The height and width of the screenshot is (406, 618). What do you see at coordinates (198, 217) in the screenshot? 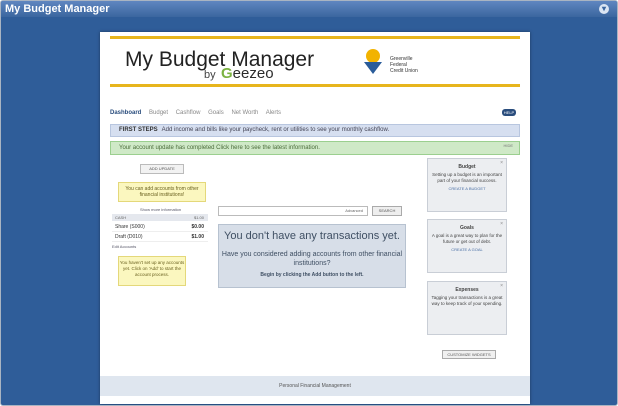
I see `cash-total: $1.00` at bounding box center [198, 217].